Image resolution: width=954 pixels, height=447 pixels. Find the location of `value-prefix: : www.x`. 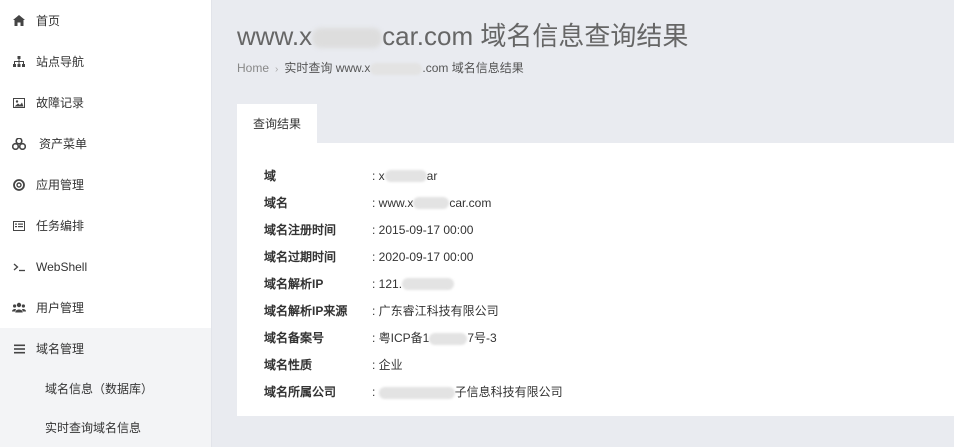

value-prefix: : www.x is located at coordinates (393, 202).